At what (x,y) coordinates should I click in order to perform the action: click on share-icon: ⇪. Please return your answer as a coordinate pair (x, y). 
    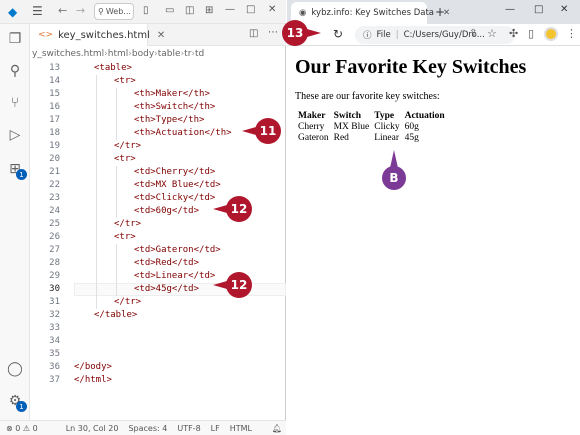
    Looking at the image, I should click on (473, 33).